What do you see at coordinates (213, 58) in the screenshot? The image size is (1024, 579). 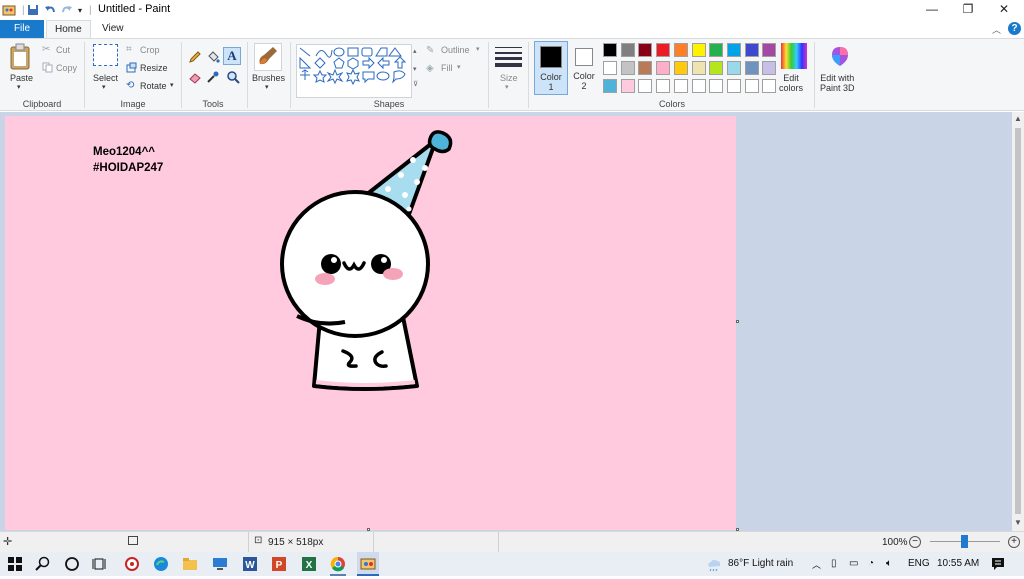 I see `fill-bucket-icon` at bounding box center [213, 58].